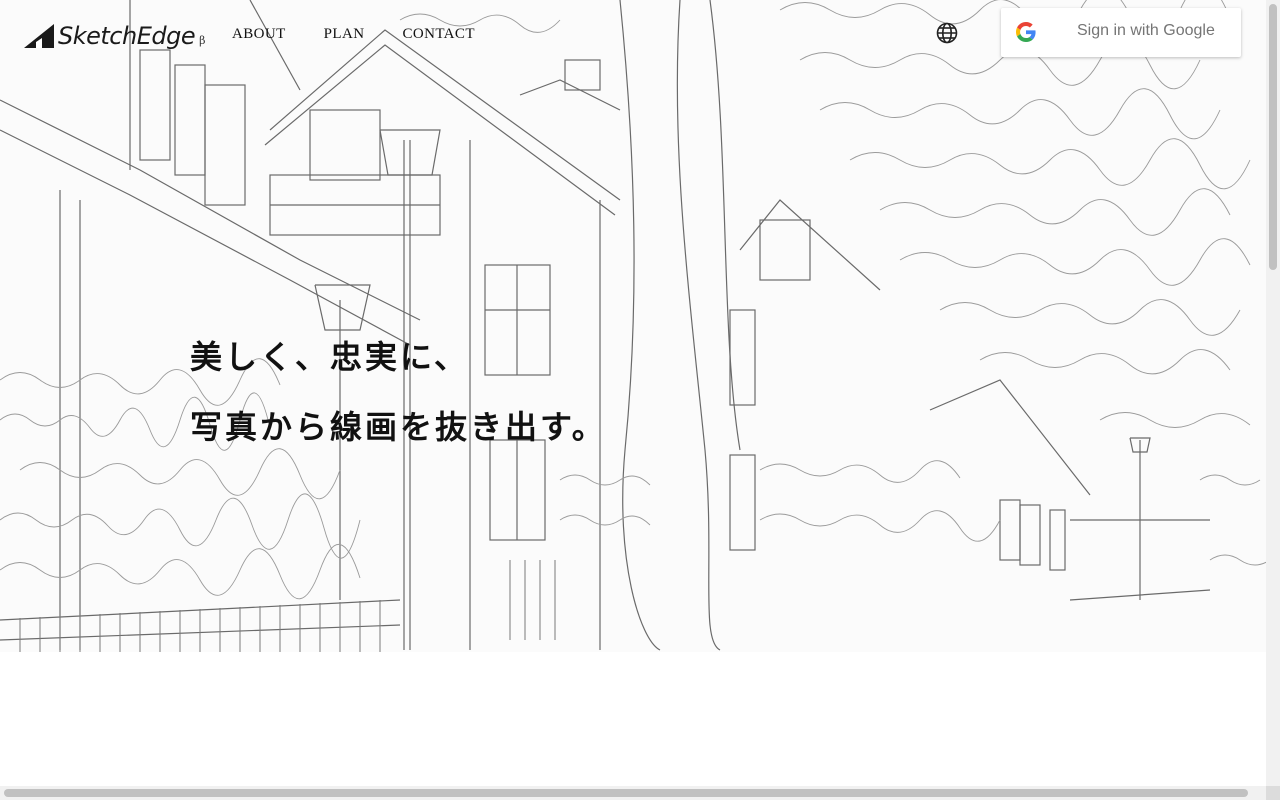  What do you see at coordinates (1146, 30) in the screenshot?
I see `google-sign-in-label: Sign in with Google` at bounding box center [1146, 30].